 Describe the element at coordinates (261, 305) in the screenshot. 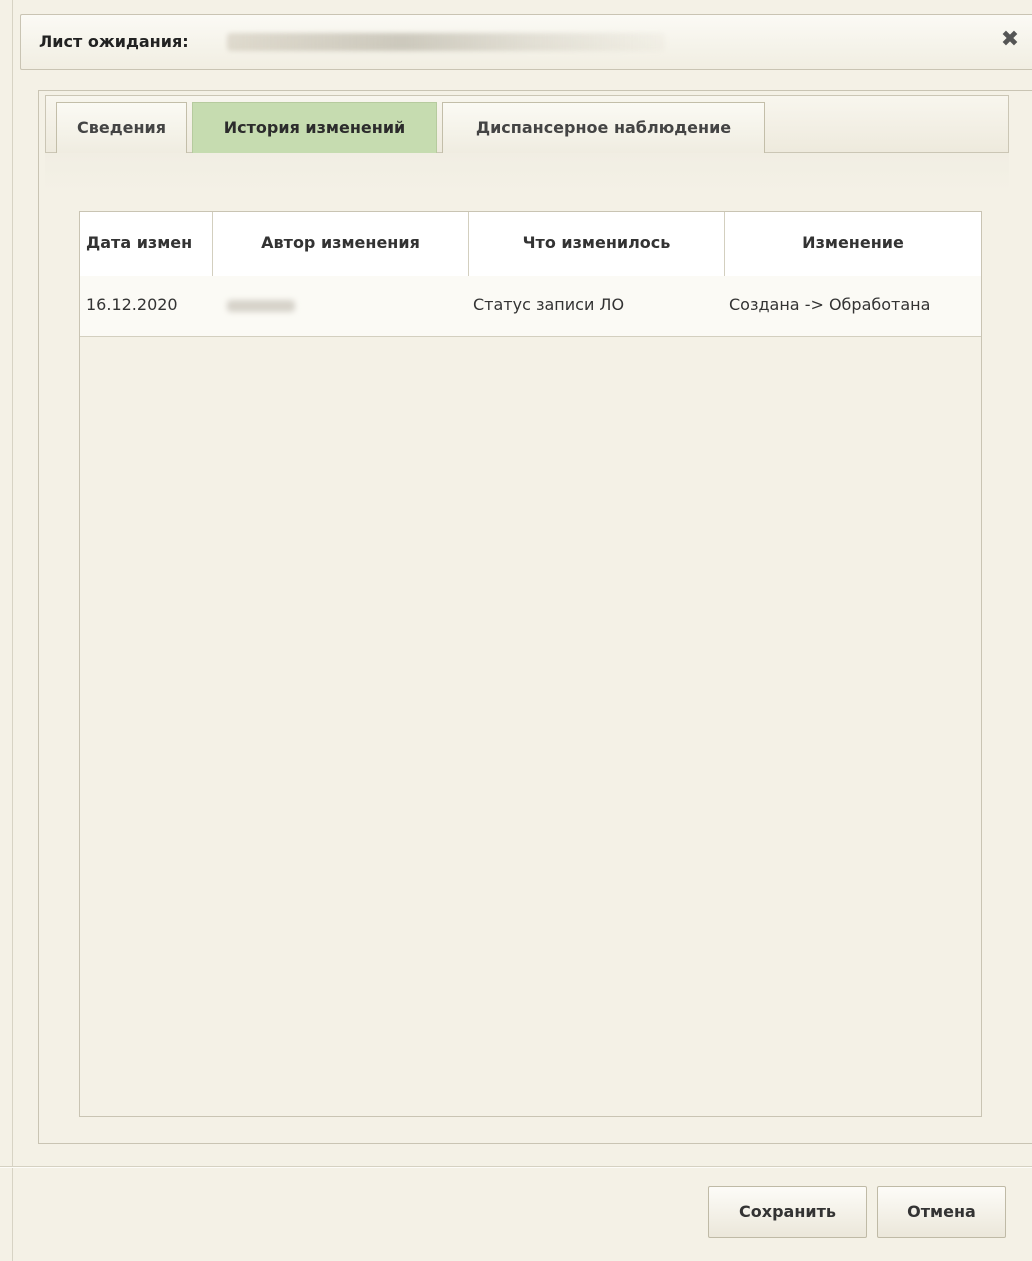

I see `redacted-author` at that location.